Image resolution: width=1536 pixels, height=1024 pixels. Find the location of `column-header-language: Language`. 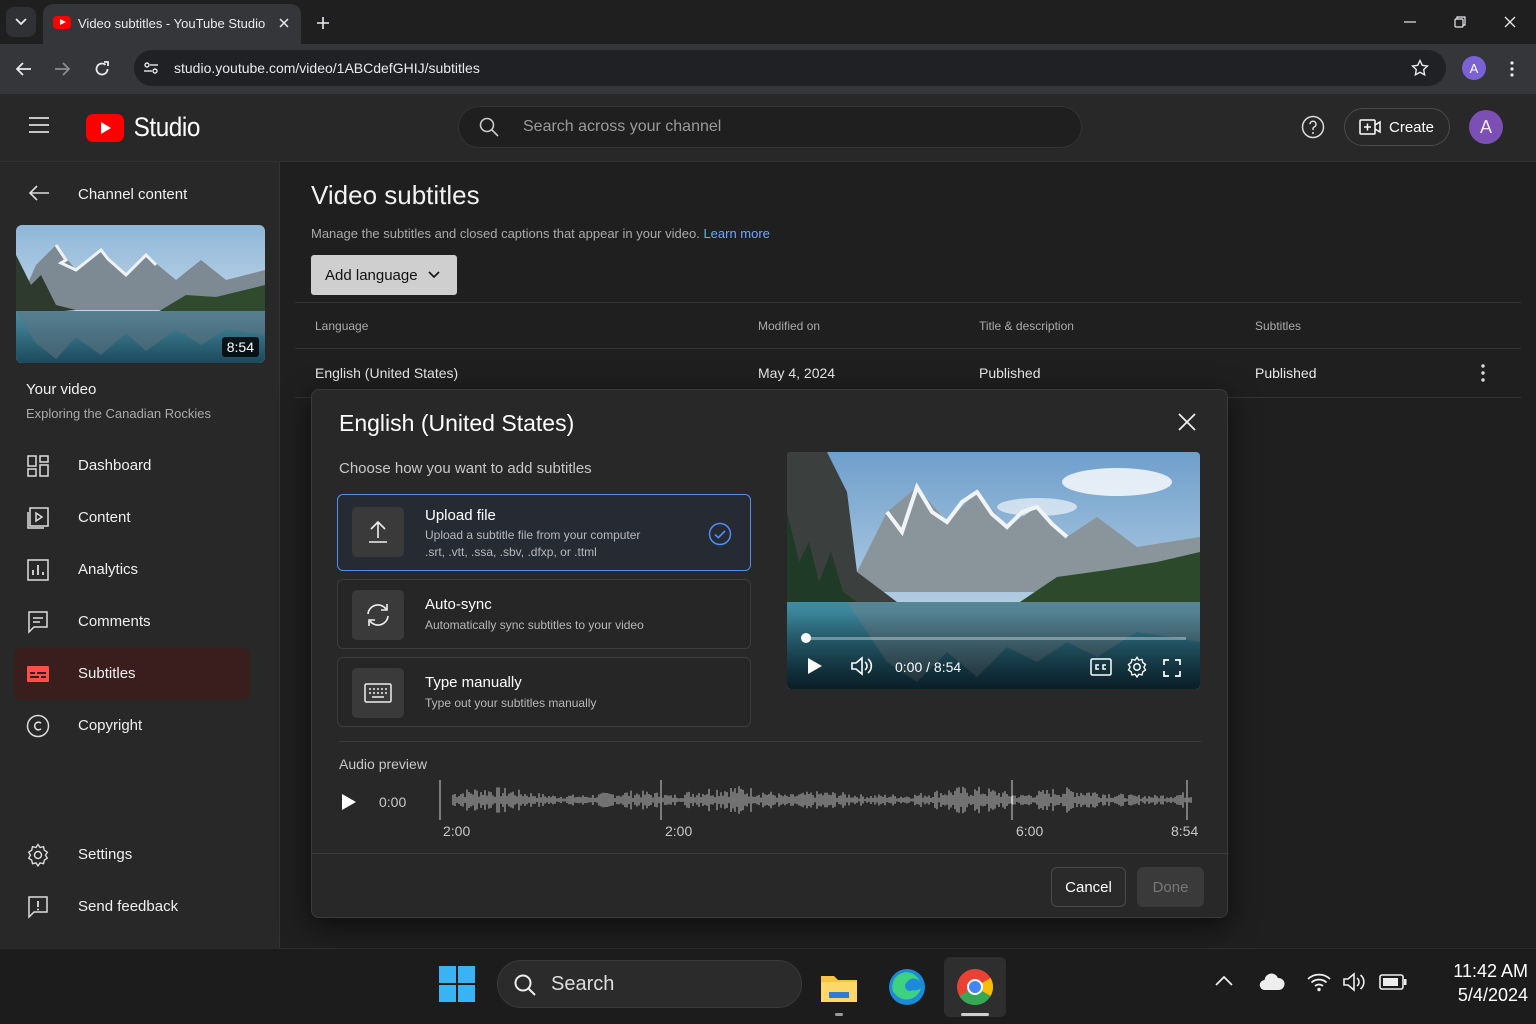

column-header-language: Language is located at coordinates (342, 326).